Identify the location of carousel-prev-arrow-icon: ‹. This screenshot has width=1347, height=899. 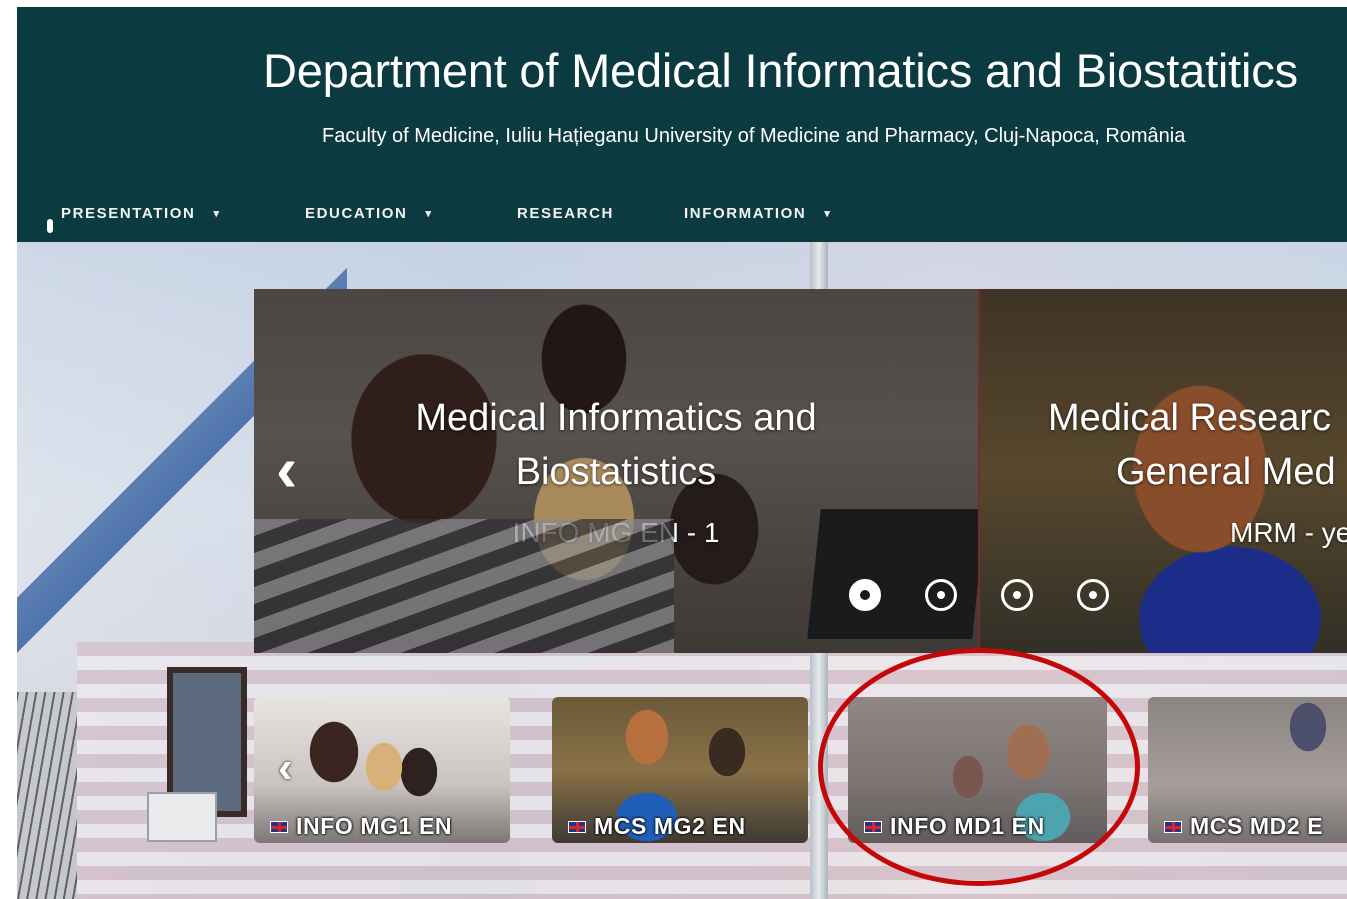
(301, 469).